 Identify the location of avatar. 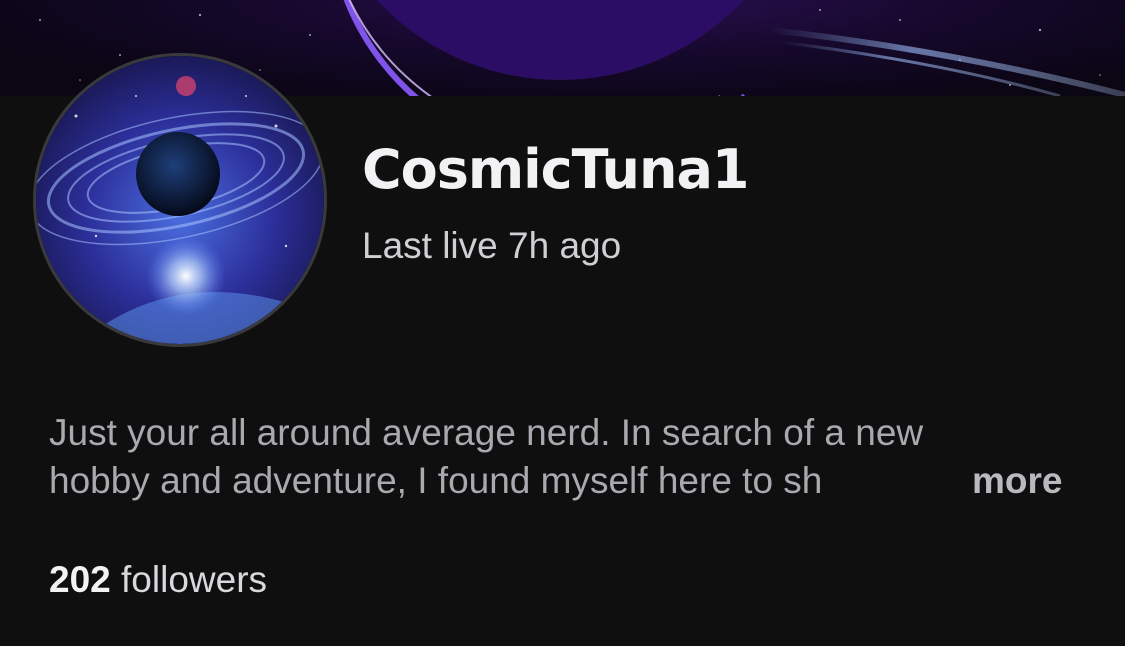
(180, 200).